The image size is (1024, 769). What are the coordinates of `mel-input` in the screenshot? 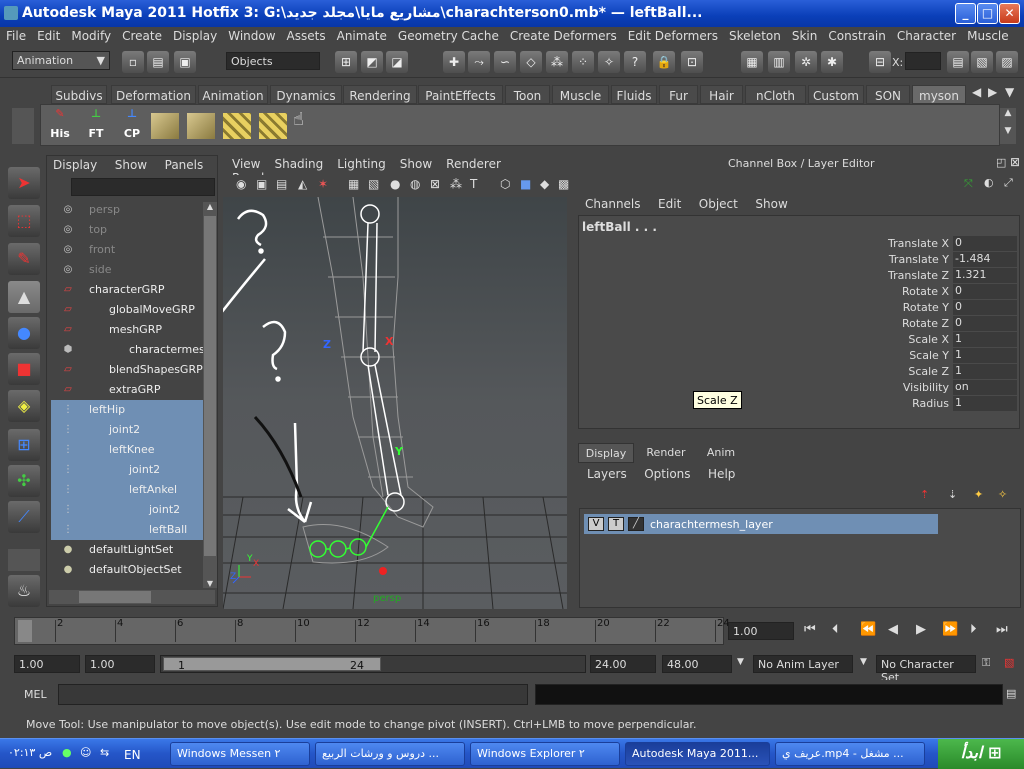 It's located at (293, 694).